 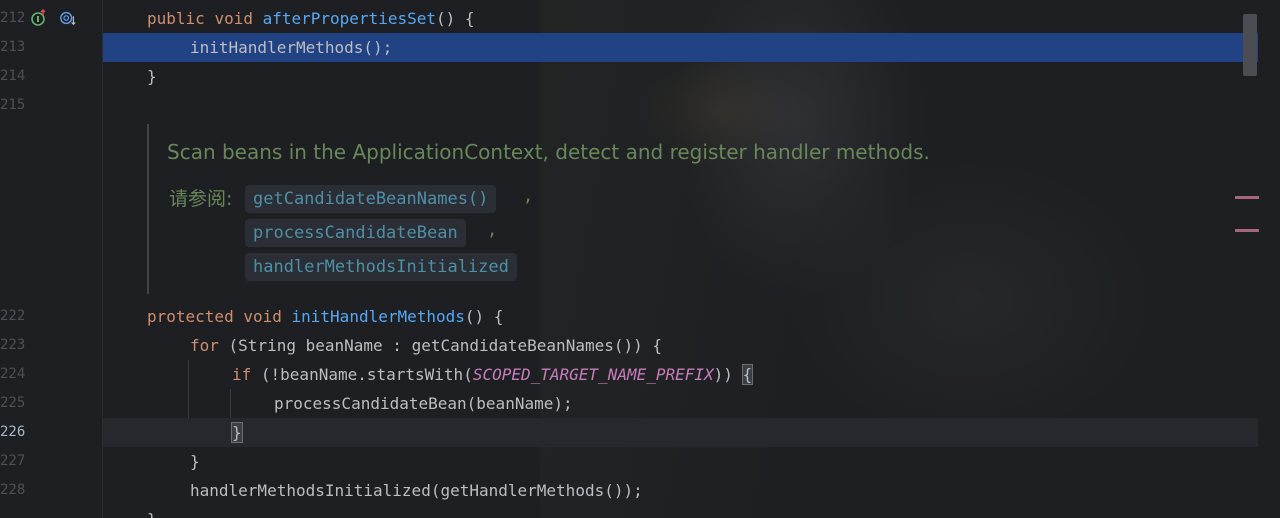 What do you see at coordinates (728, 374) in the screenshot?
I see `code-text: ))` at bounding box center [728, 374].